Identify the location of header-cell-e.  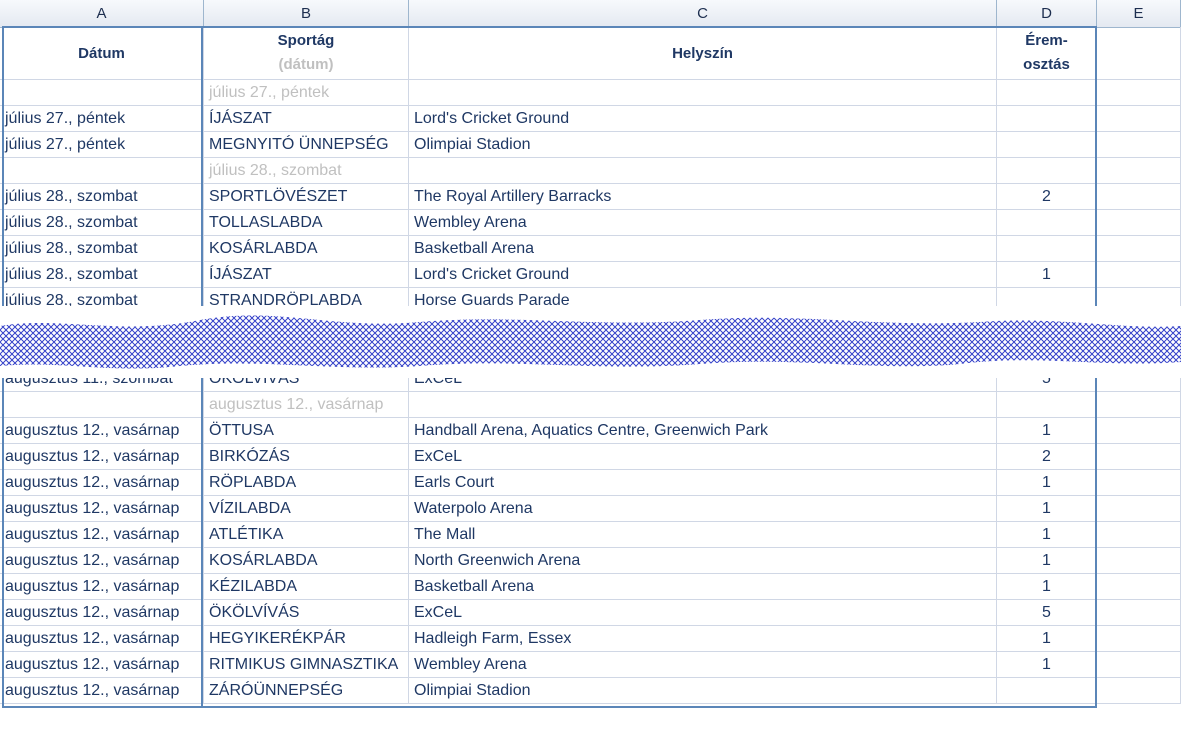
(1139, 53).